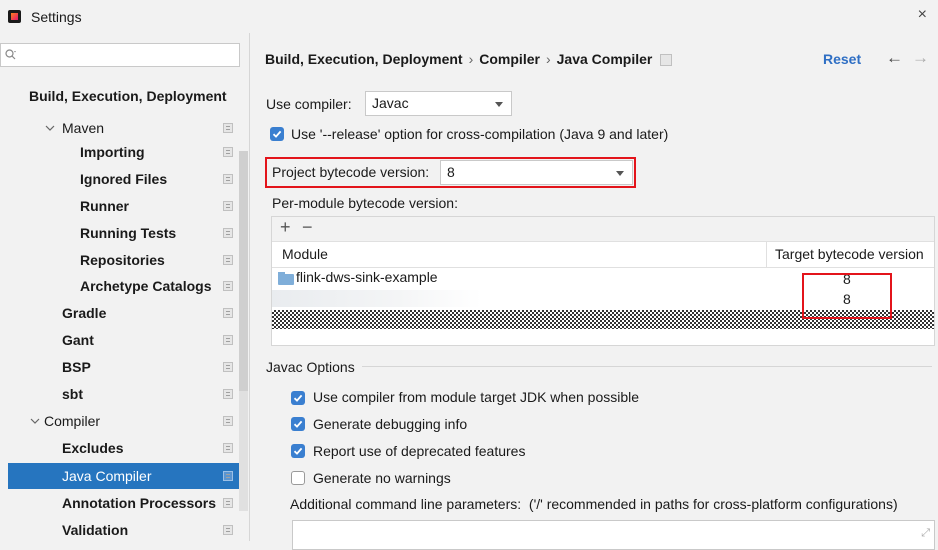 The height and width of the screenshot is (550, 938). Describe the element at coordinates (925, 533) in the screenshot. I see `expand-icon: ⤢` at that location.